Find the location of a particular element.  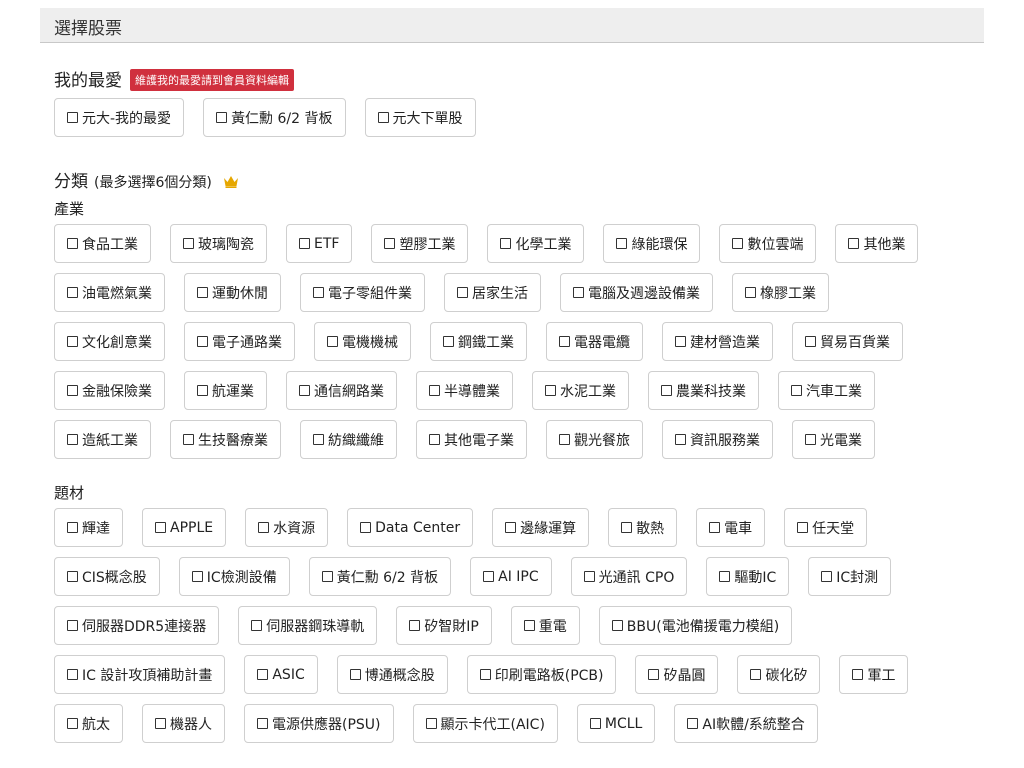

category-checkbox-button: APPLE is located at coordinates (184, 527).